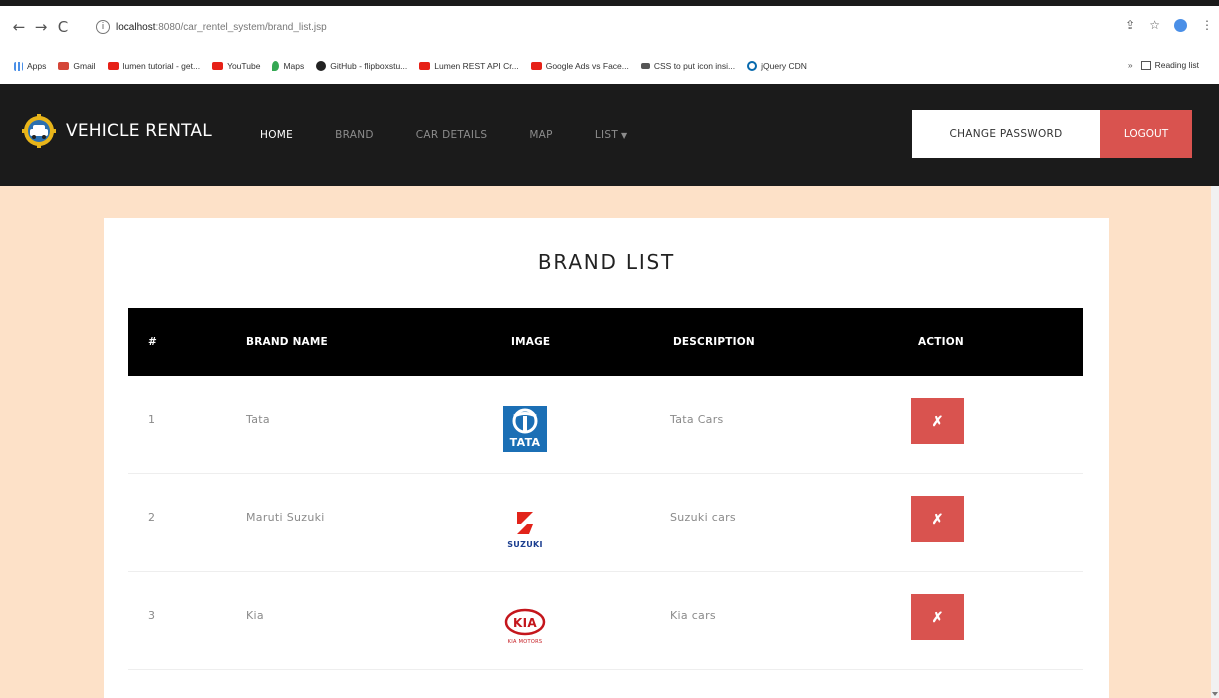 This screenshot has width=1219, height=698. What do you see at coordinates (64, 66) in the screenshot?
I see `gmail-icon` at bounding box center [64, 66].